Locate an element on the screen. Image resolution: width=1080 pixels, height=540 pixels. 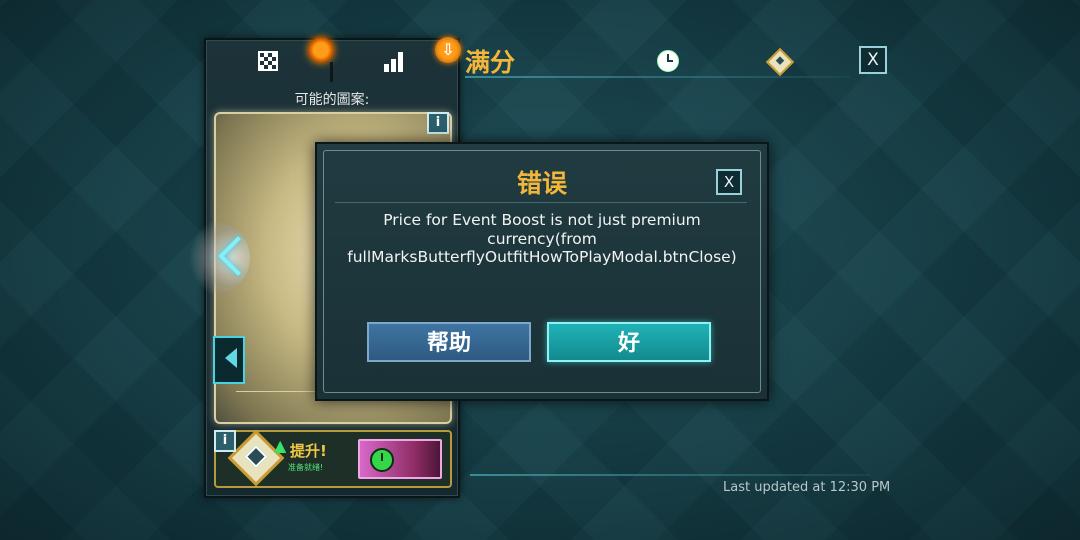
boost-subtitle: 准备就绪! is located at coordinates (306, 467).